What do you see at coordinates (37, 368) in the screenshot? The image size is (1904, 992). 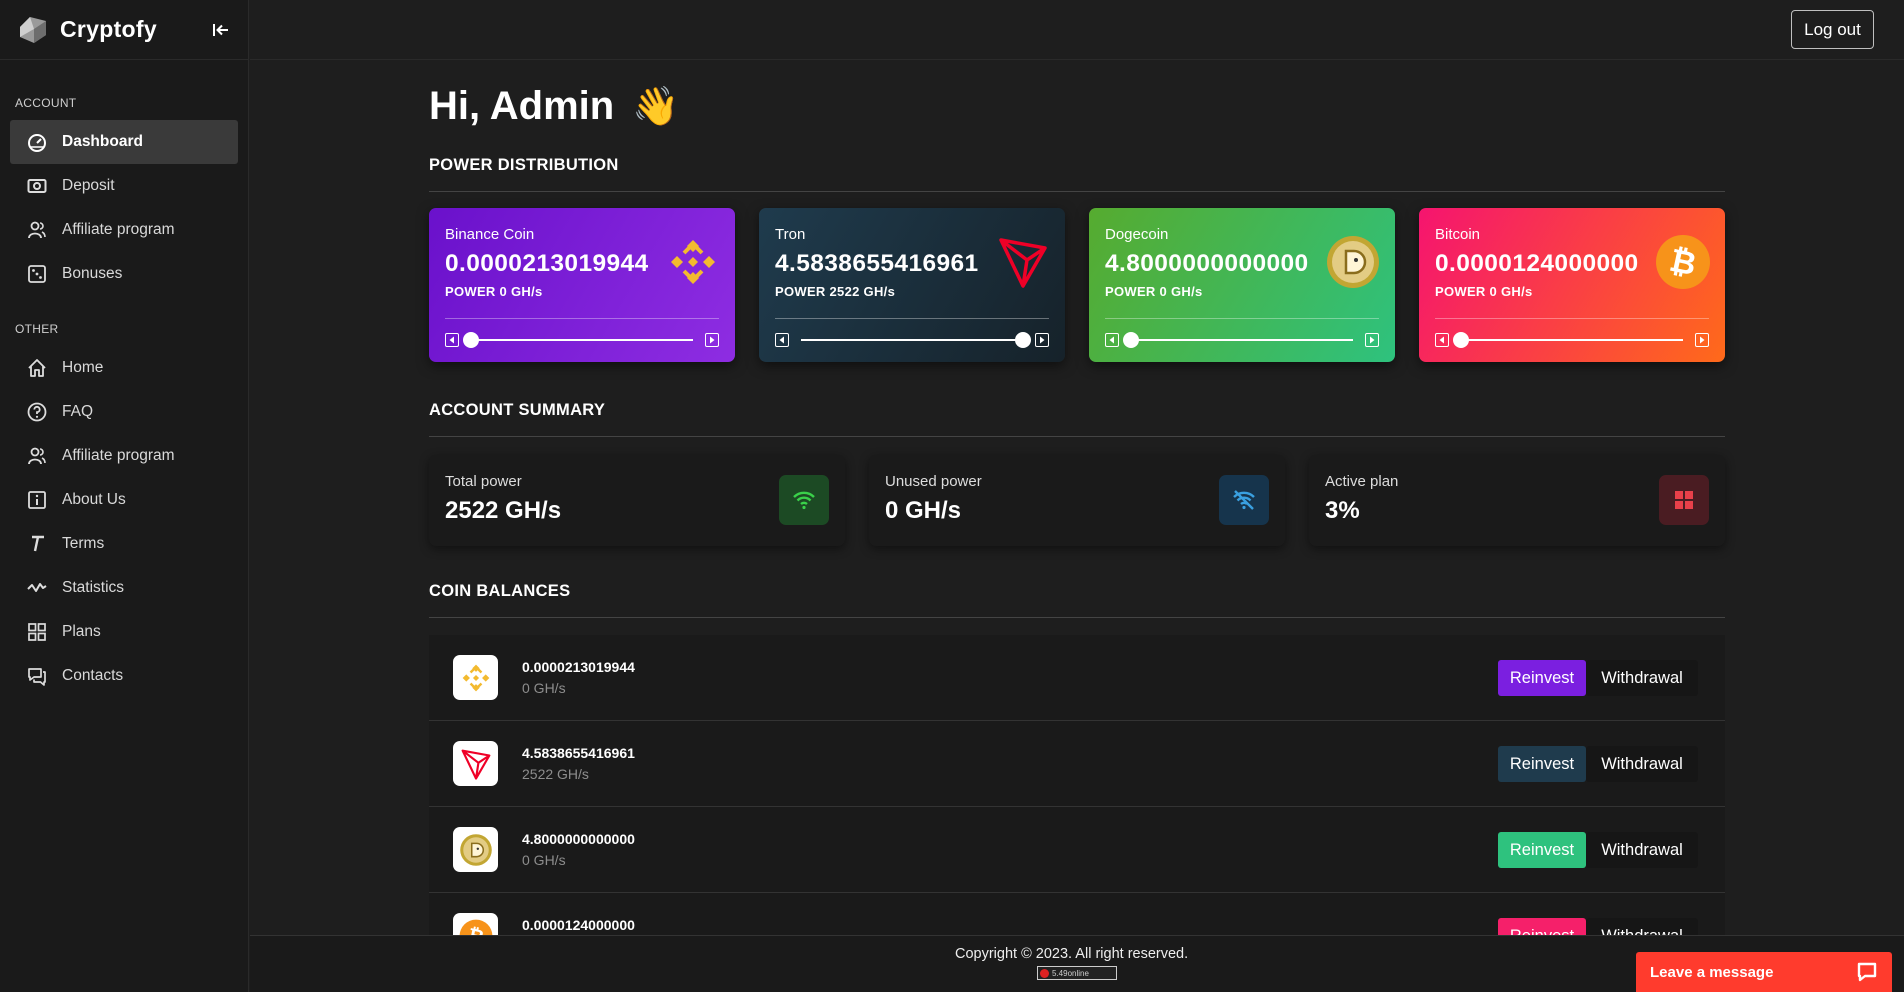 I see `home-icon` at bounding box center [37, 368].